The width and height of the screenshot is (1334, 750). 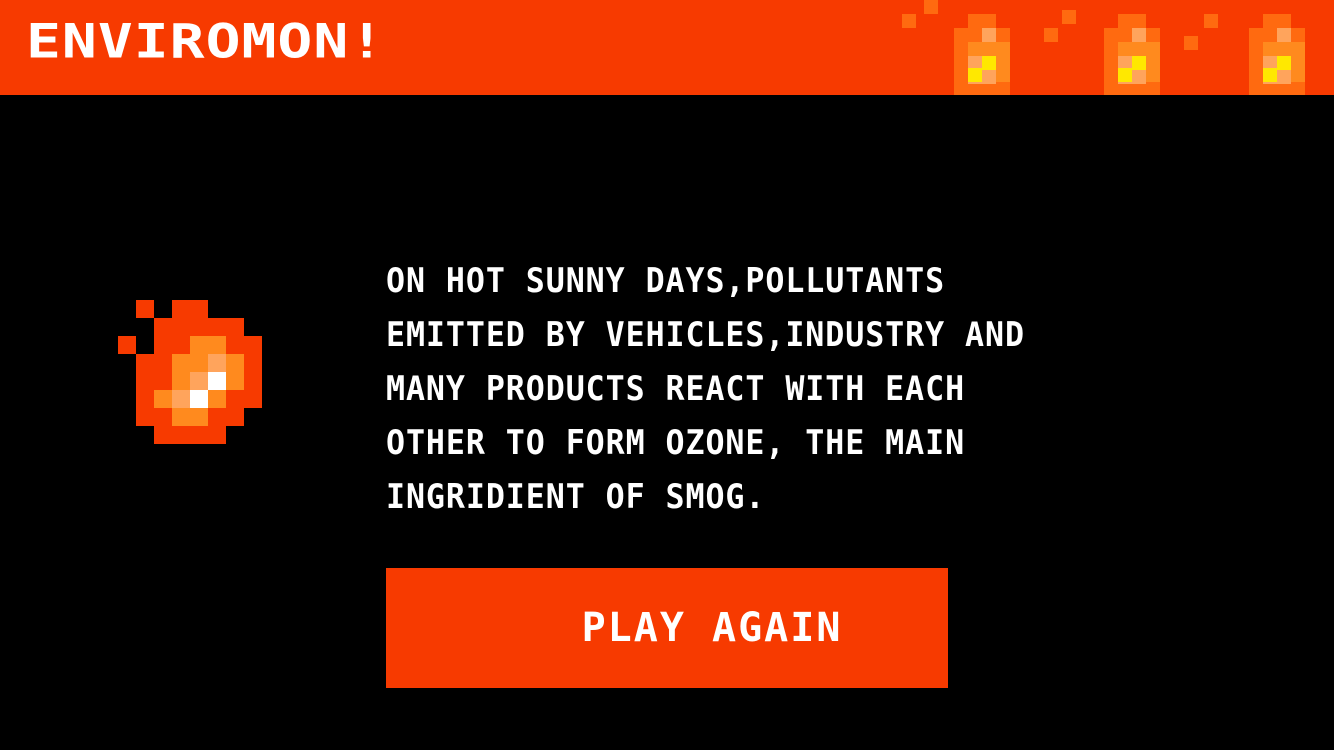 What do you see at coordinates (190, 372) in the screenshot?
I see `pixel-fireball-icon` at bounding box center [190, 372].